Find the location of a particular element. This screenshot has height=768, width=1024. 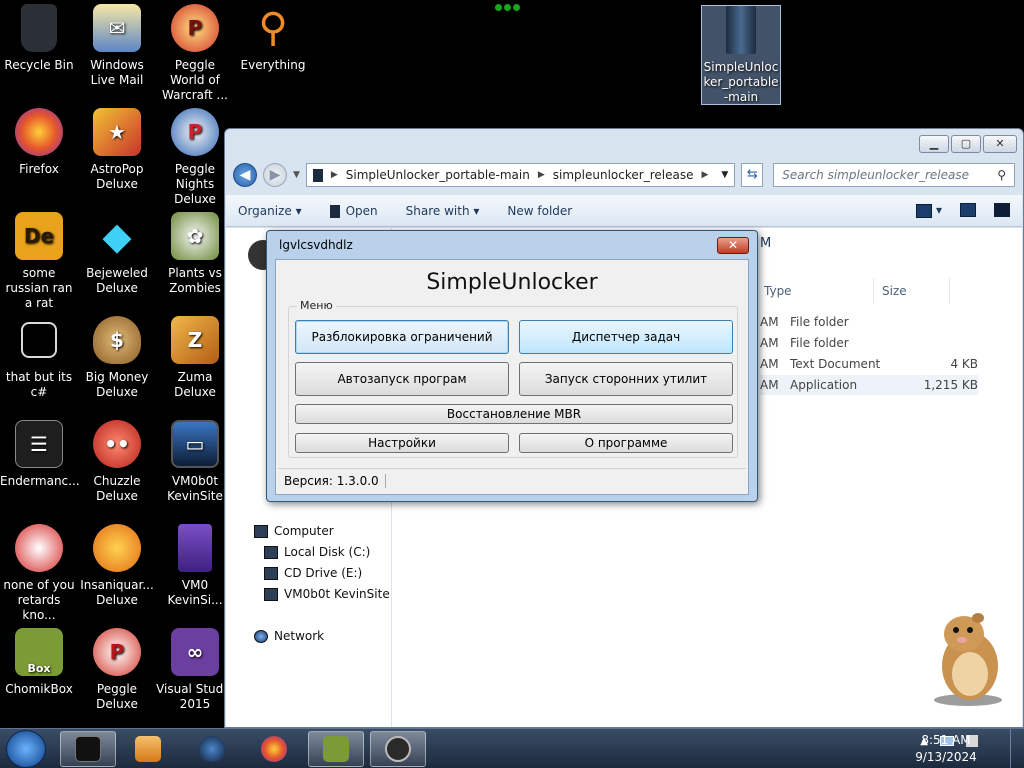

forward-button: ▶ is located at coordinates (274, 175).